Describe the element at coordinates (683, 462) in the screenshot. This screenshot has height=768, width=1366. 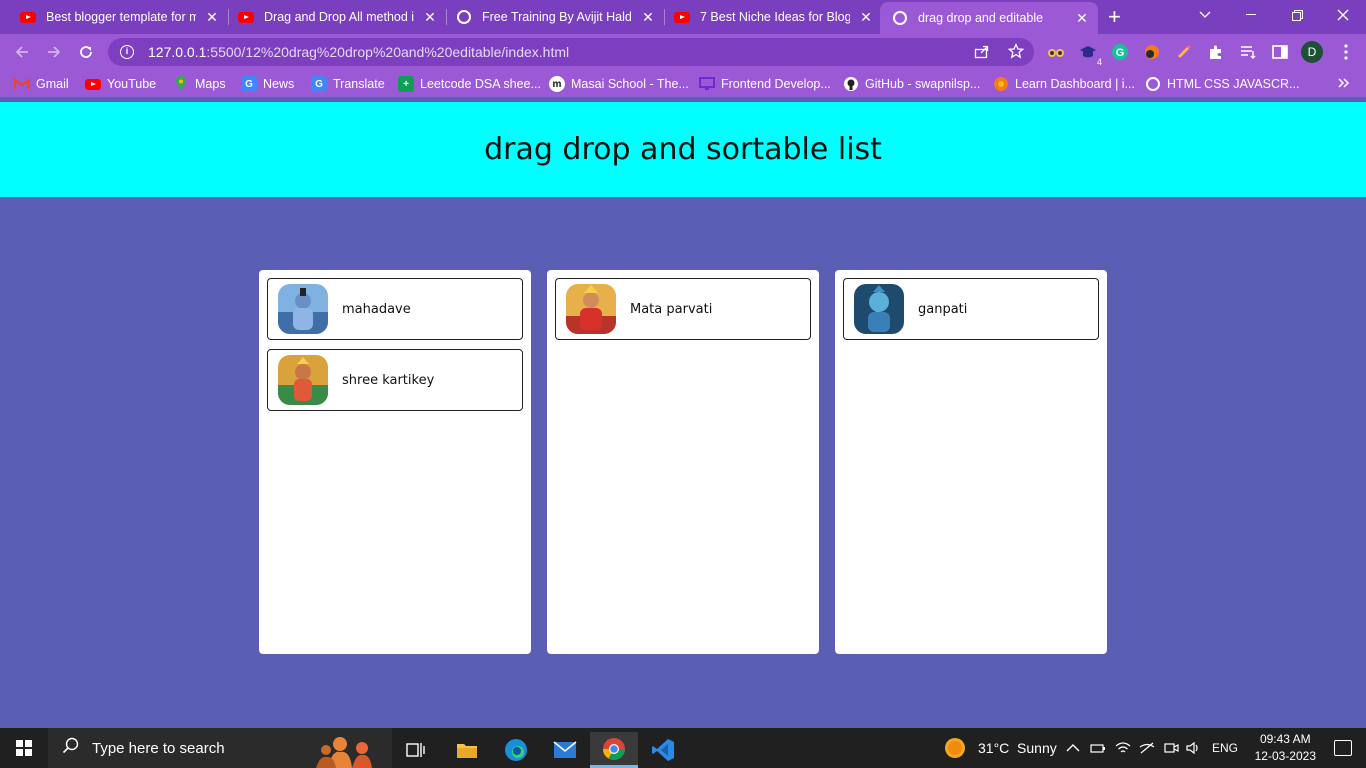
I see `drop-column-2: Mata parvati` at that location.